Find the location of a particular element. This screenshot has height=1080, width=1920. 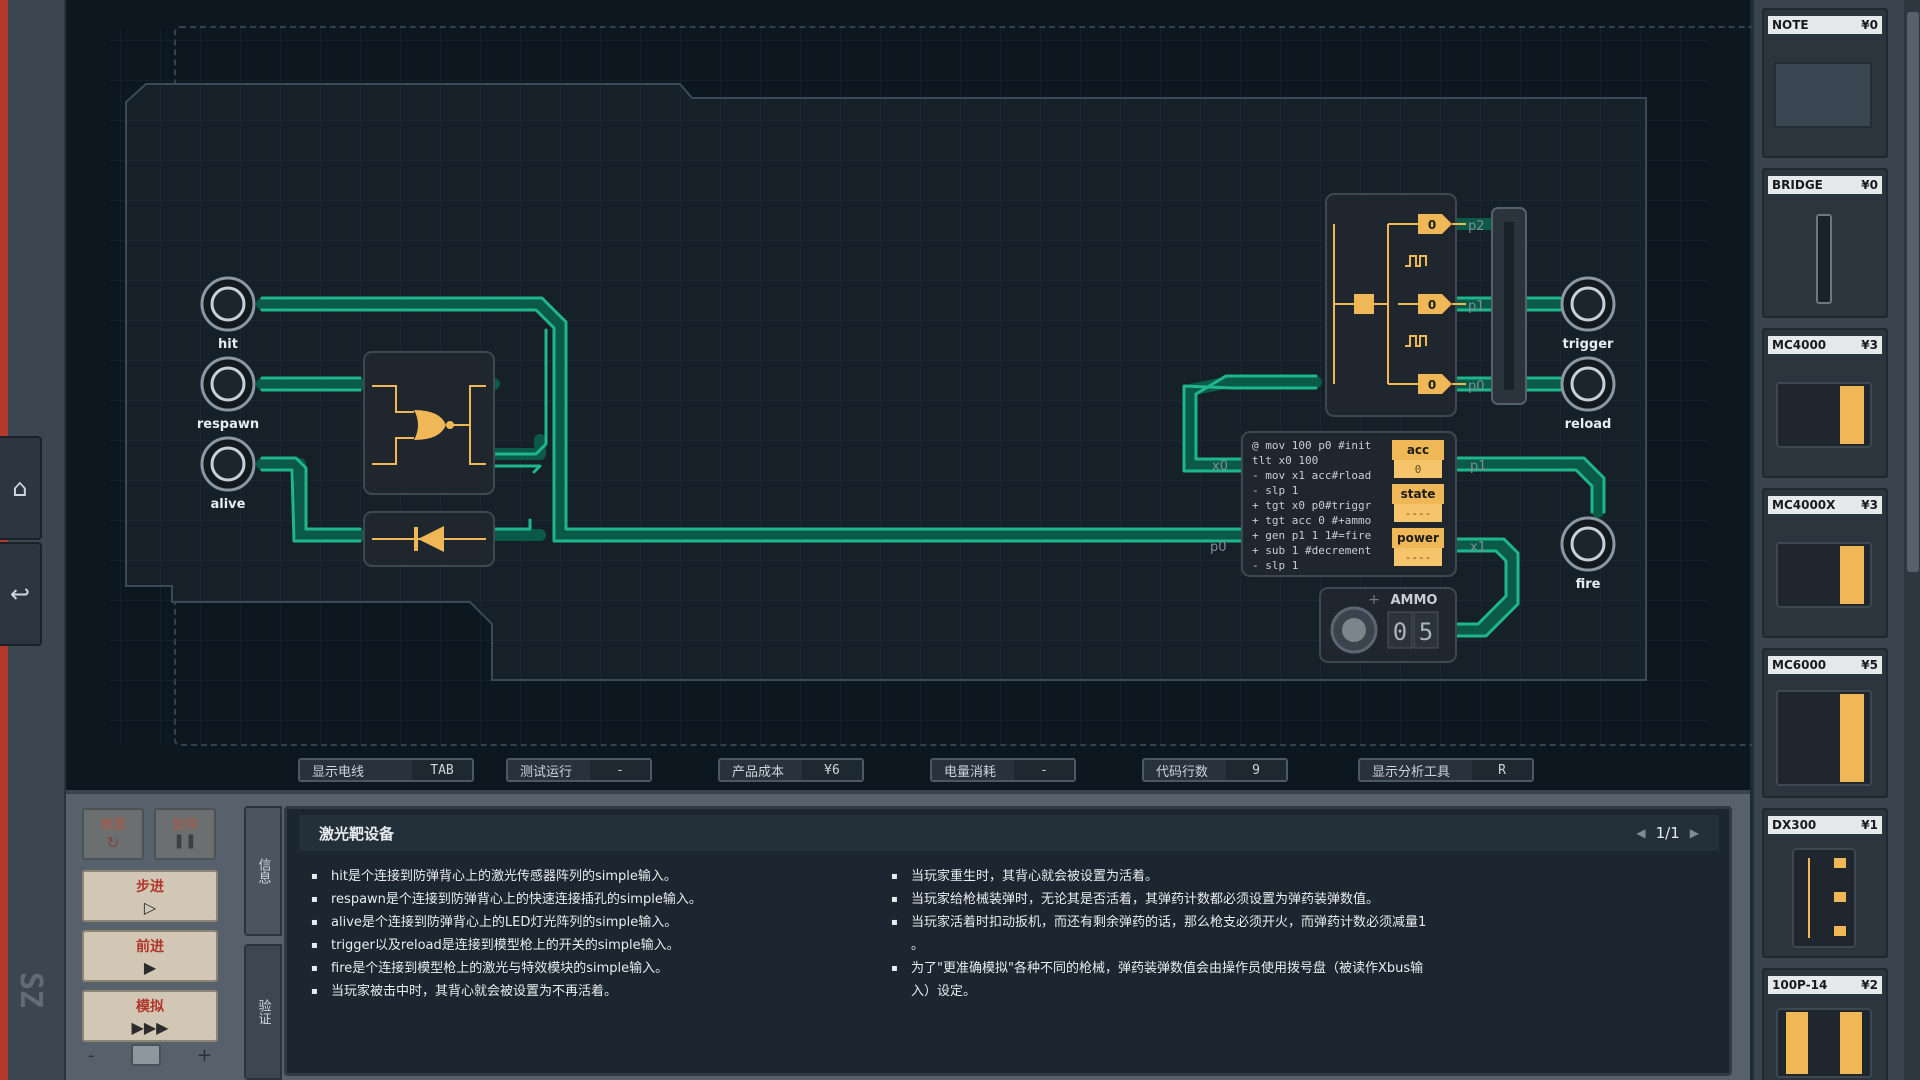

palette-card-header: BRIDGE ¥0 is located at coordinates (1825, 185).